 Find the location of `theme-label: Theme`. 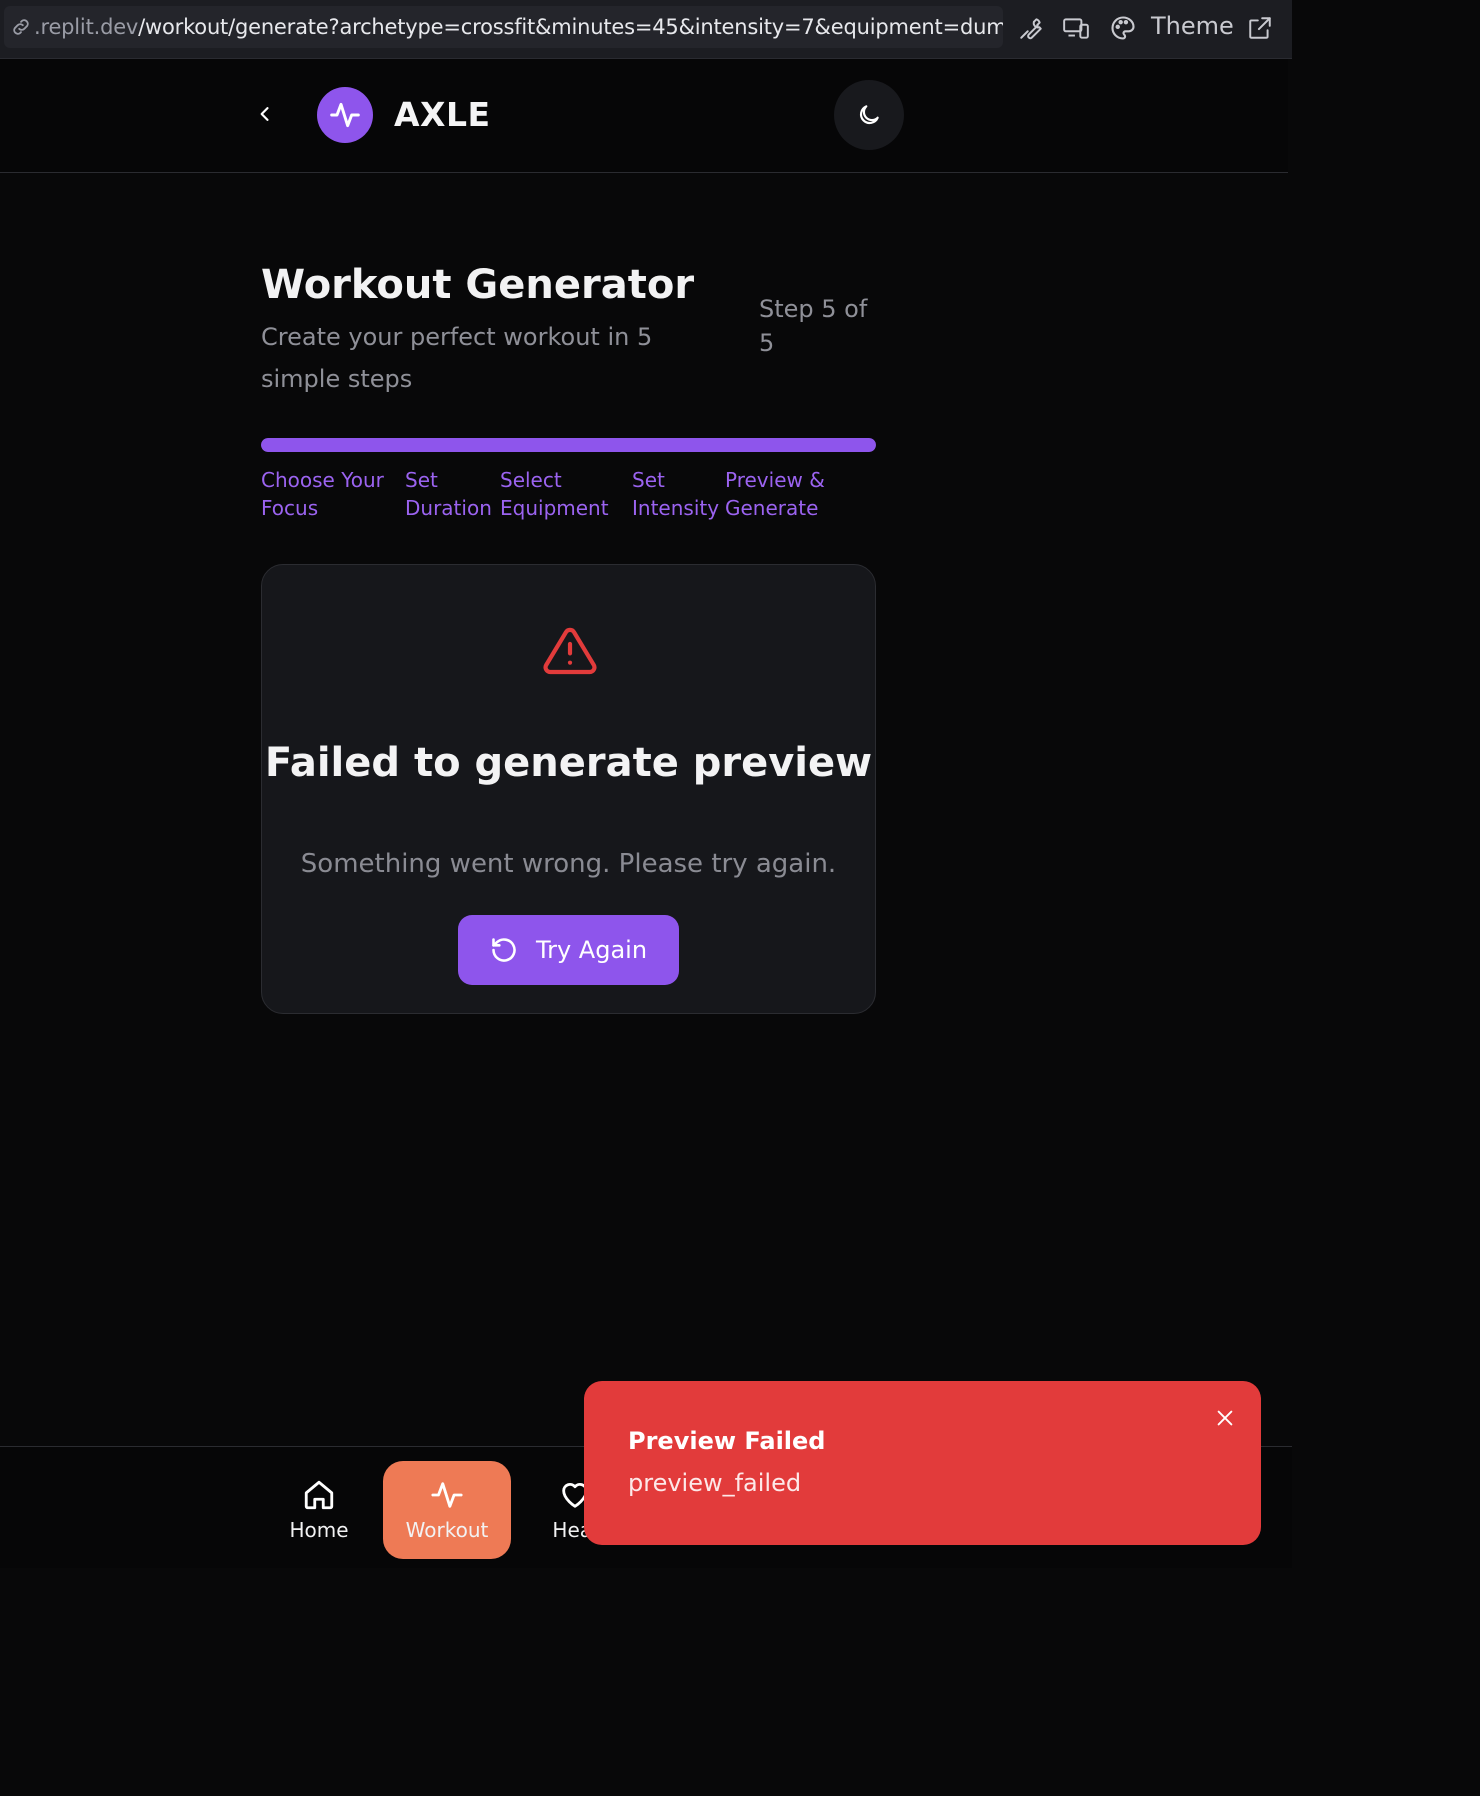

theme-label: Theme is located at coordinates (1192, 26).